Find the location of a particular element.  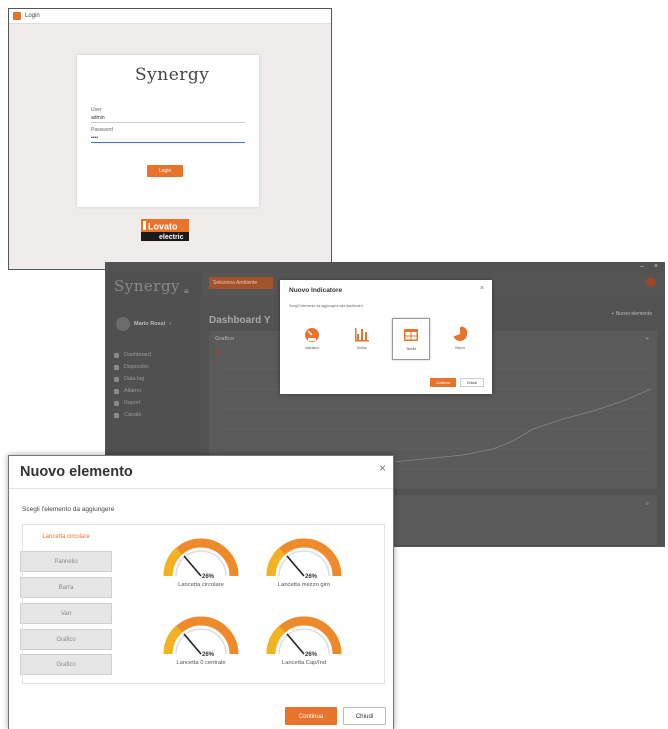

legend-dot is located at coordinates (217, 352).